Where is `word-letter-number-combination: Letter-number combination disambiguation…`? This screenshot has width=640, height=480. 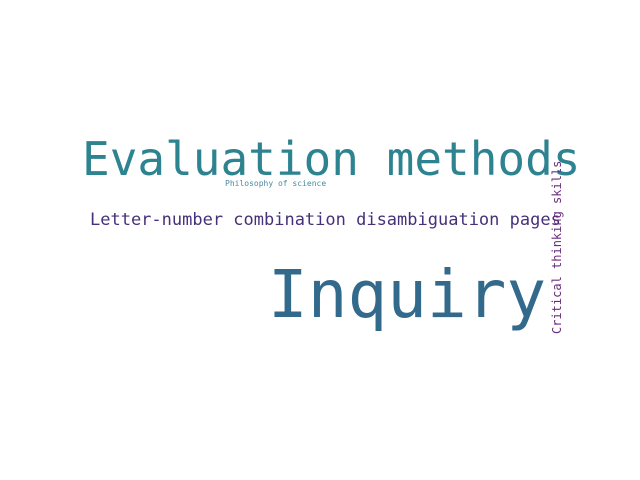
word-letter-number-combination: Letter-number combination disambiguation… is located at coordinates (325, 220).